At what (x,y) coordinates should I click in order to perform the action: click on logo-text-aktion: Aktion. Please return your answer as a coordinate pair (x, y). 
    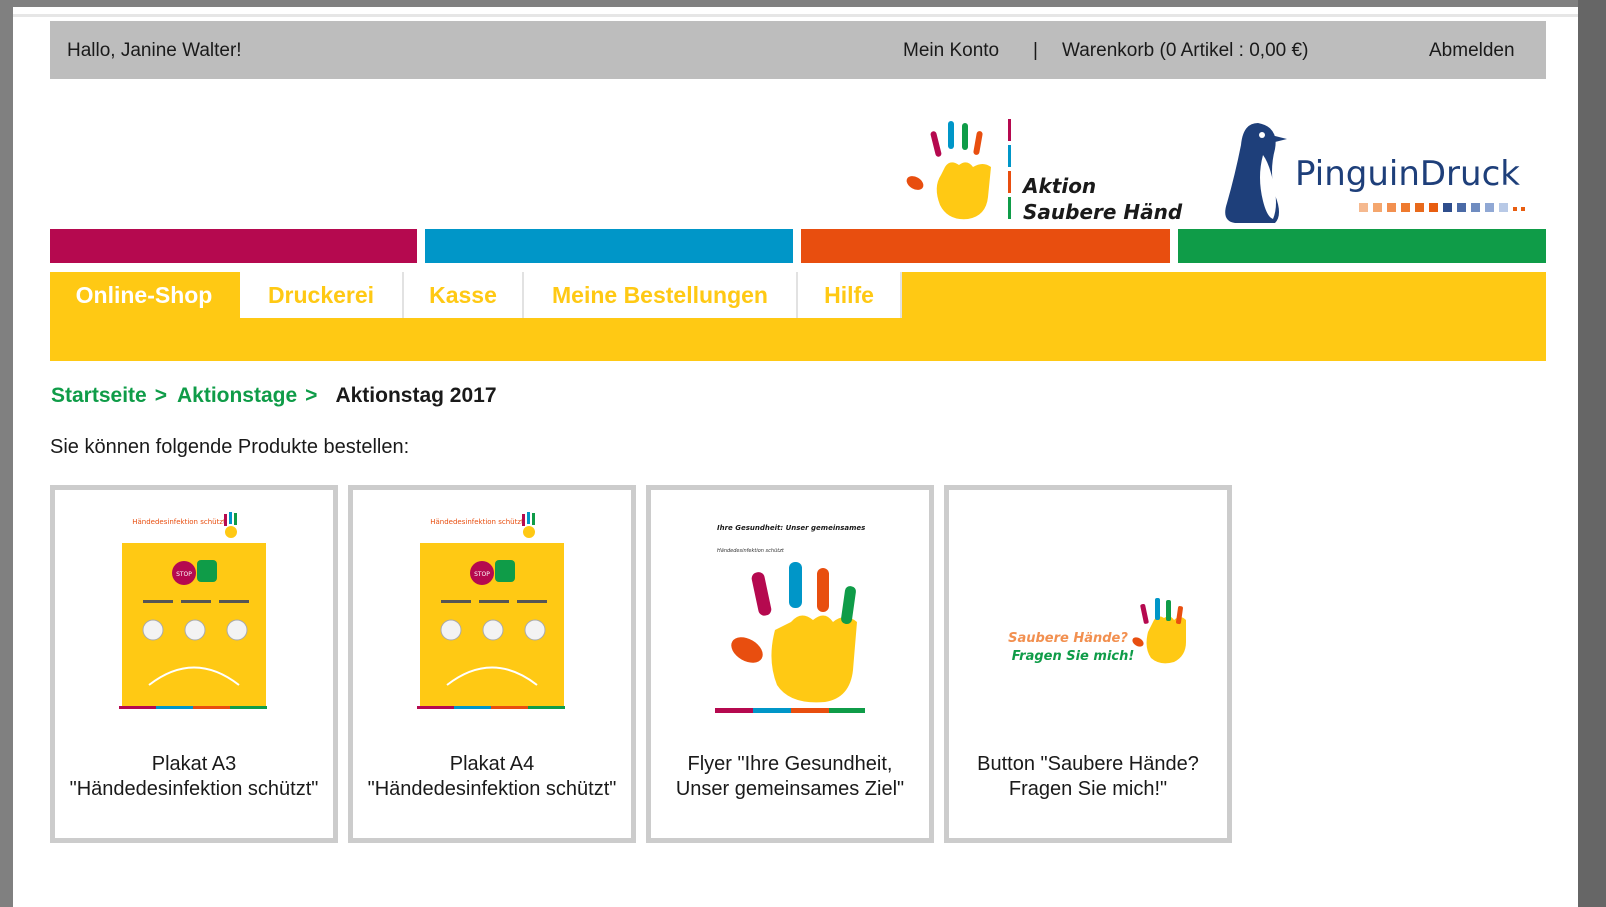
    Looking at the image, I should click on (1058, 186).